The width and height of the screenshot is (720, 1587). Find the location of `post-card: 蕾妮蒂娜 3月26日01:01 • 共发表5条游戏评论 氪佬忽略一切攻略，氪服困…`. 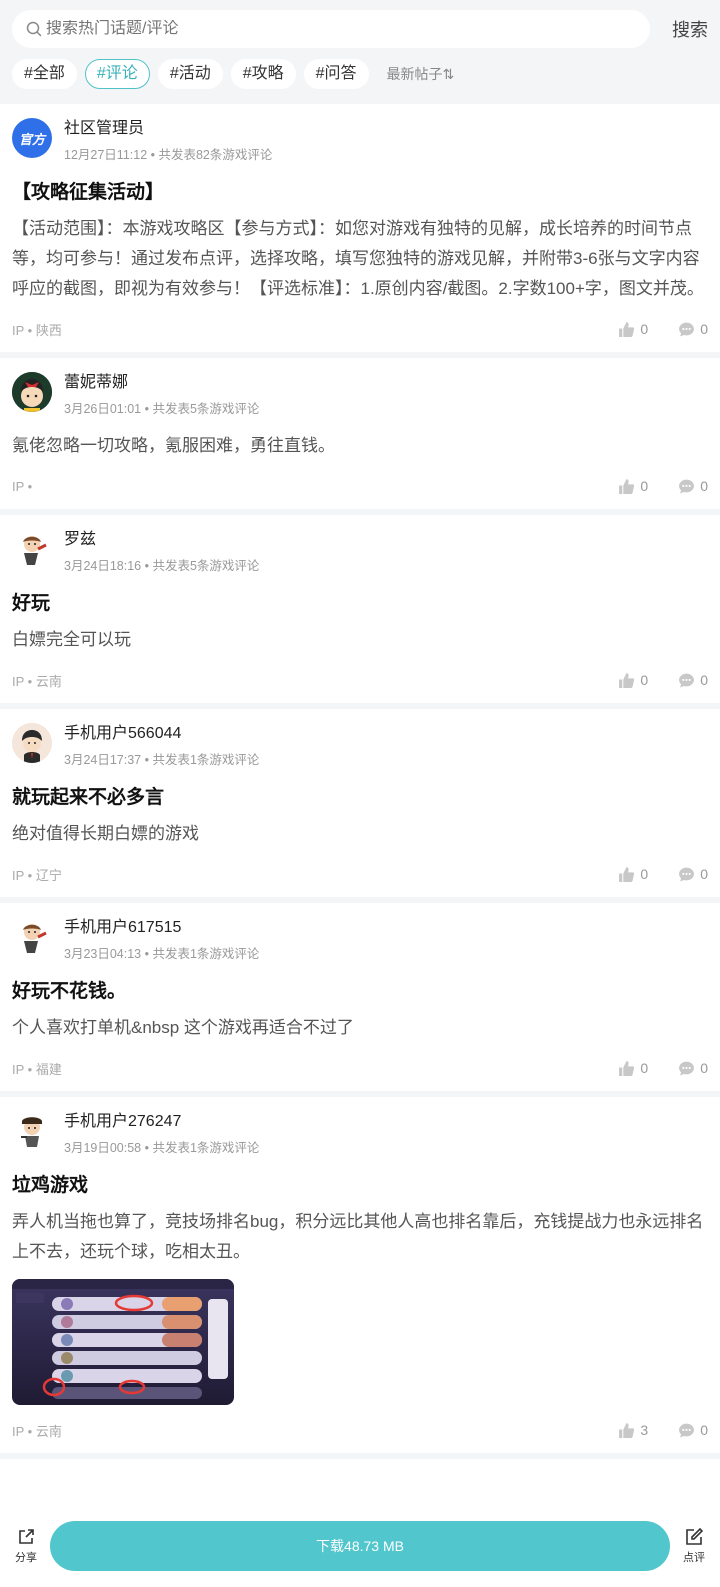

post-card: 蕾妮蒂娜 3月26日01:01 • 共发表5条游戏评论 氪佬忽略一切攻略，氪服困… is located at coordinates (360, 433).